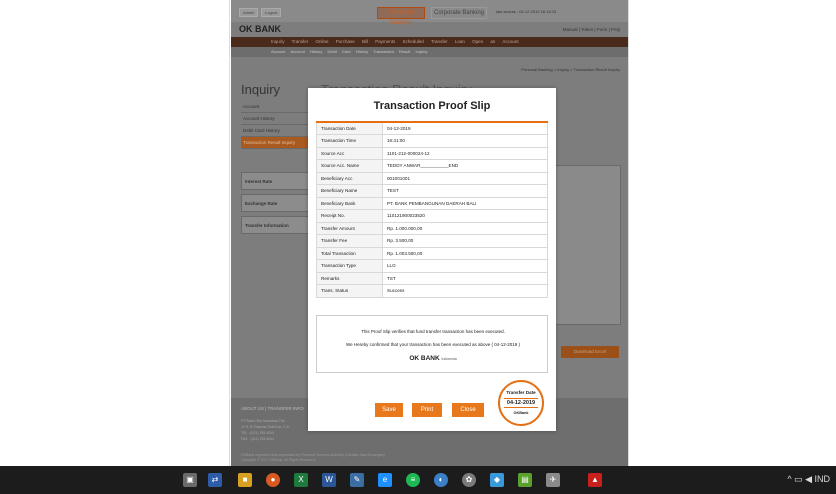  What do you see at coordinates (521, 403) in the screenshot?
I see `stamp-date: 04-12-2019` at bounding box center [521, 403].